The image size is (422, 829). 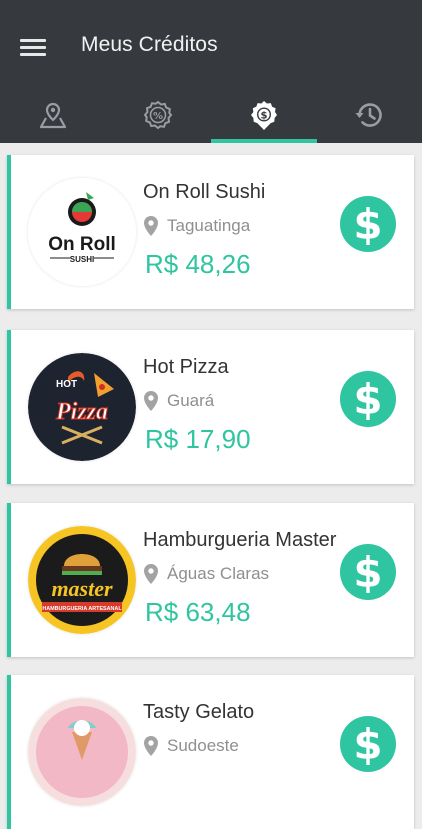 I want to click on restaurant-name: On Roll Sushi, so click(x=204, y=192).